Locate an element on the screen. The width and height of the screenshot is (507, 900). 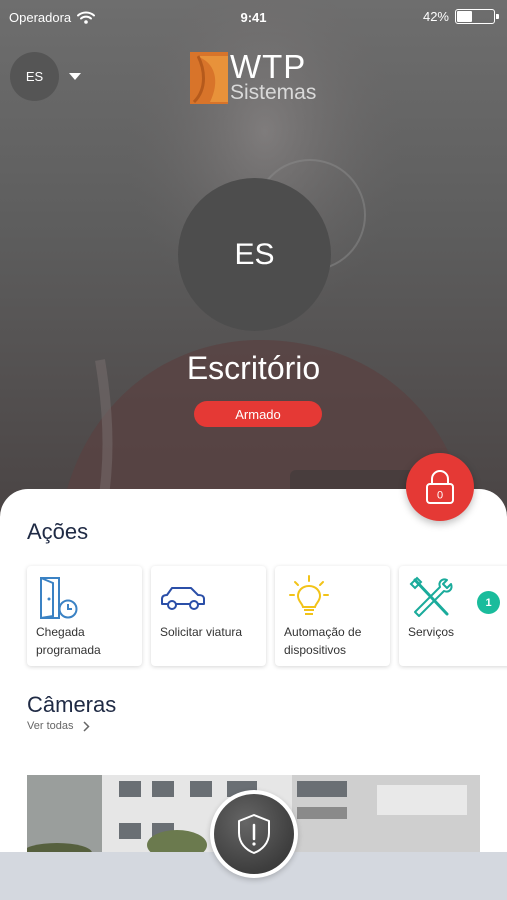
battery-fill is located at coordinates (464, 16).